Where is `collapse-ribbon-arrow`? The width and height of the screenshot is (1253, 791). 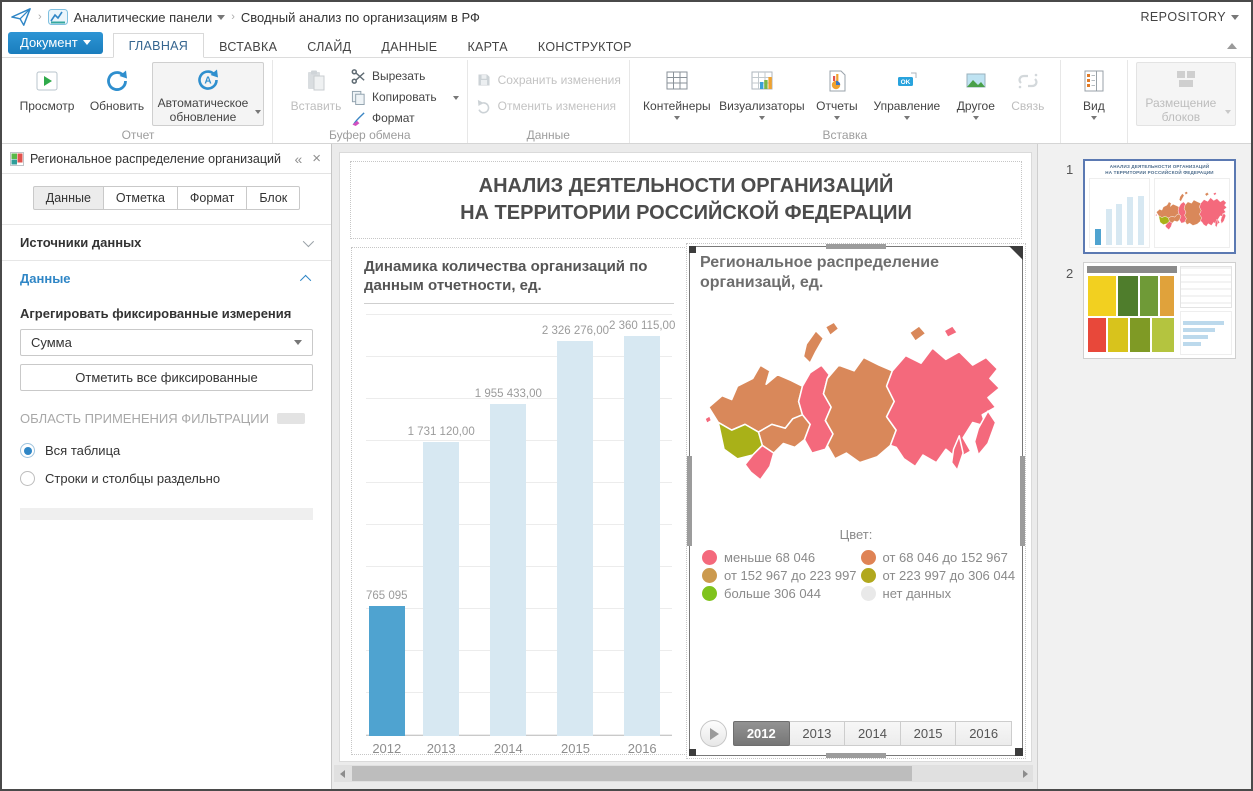
collapse-ribbon-arrow is located at coordinates (1232, 46).